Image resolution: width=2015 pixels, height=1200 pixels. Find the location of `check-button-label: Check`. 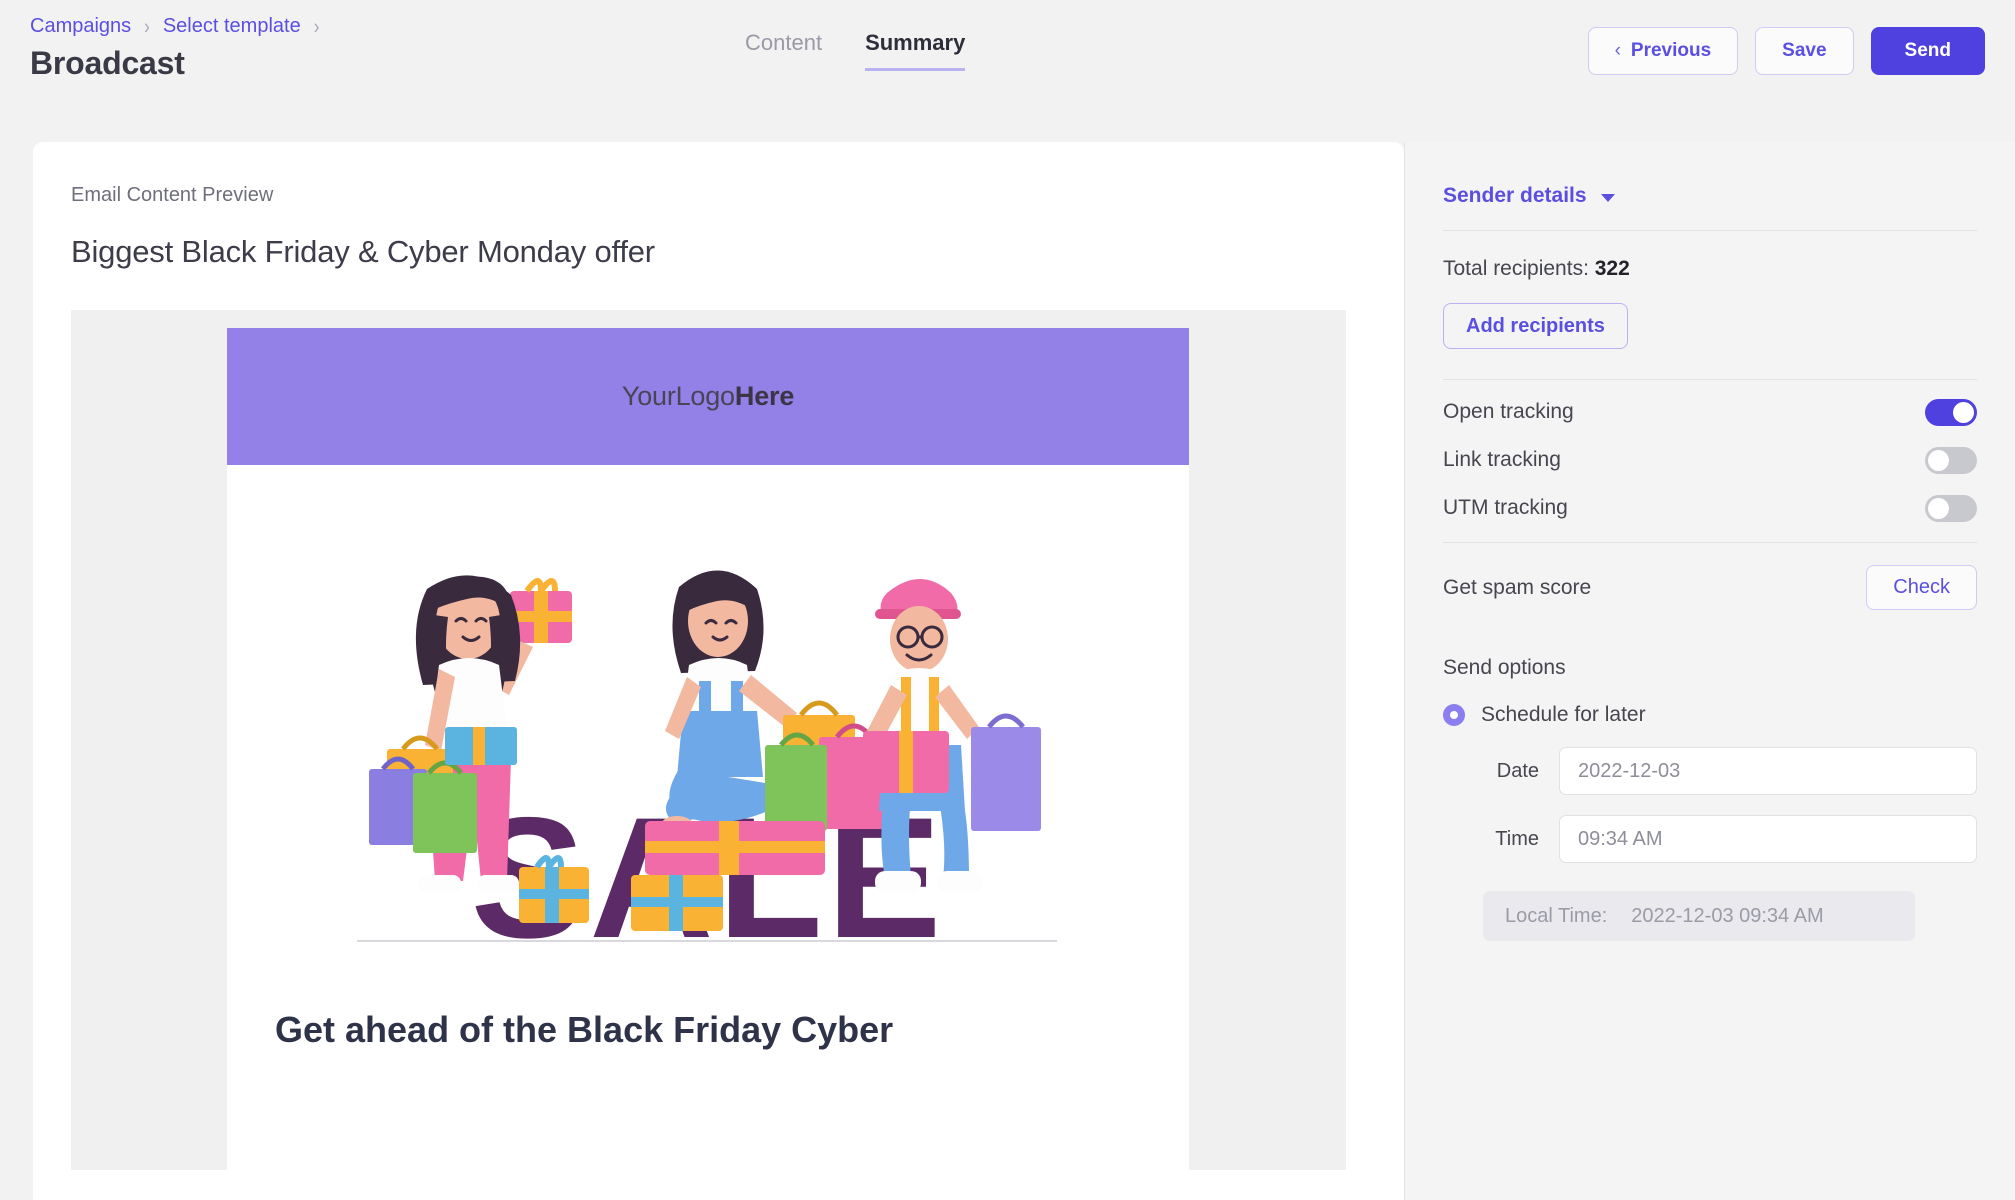

check-button-label: Check is located at coordinates (1921, 587).